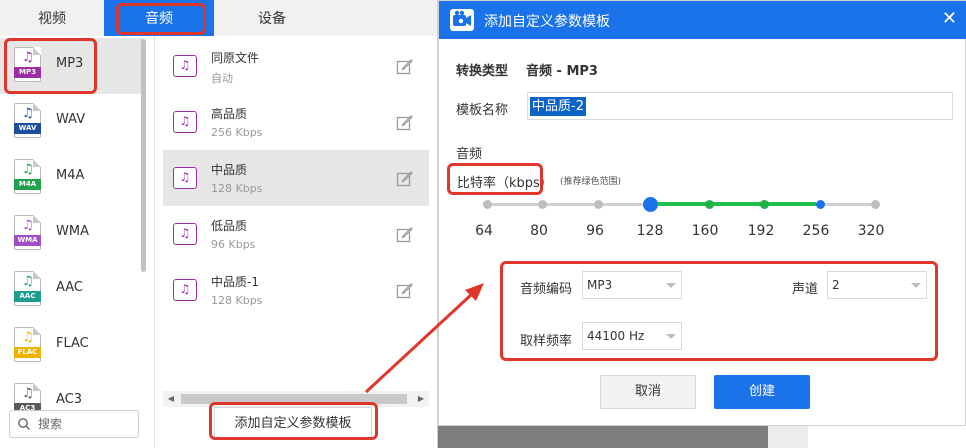 Image resolution: width=966 pixels, height=448 pixels. I want to click on search-icon, so click(24, 424).